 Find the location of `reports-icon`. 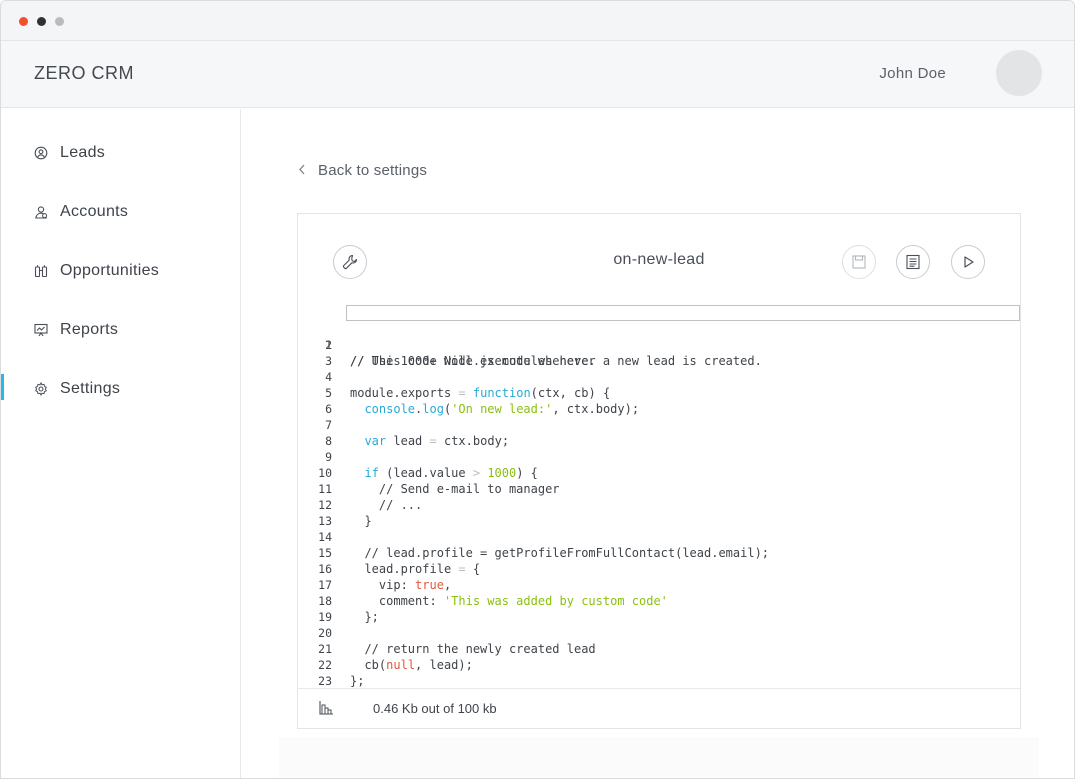

reports-icon is located at coordinates (41, 330).